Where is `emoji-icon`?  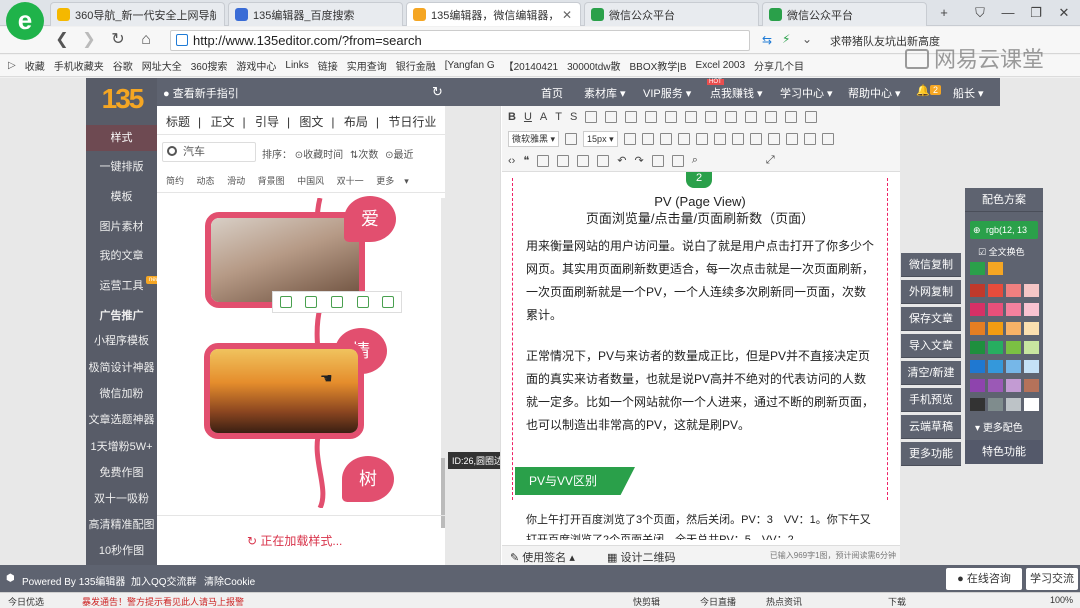
emoji-icon is located at coordinates (771, 117).